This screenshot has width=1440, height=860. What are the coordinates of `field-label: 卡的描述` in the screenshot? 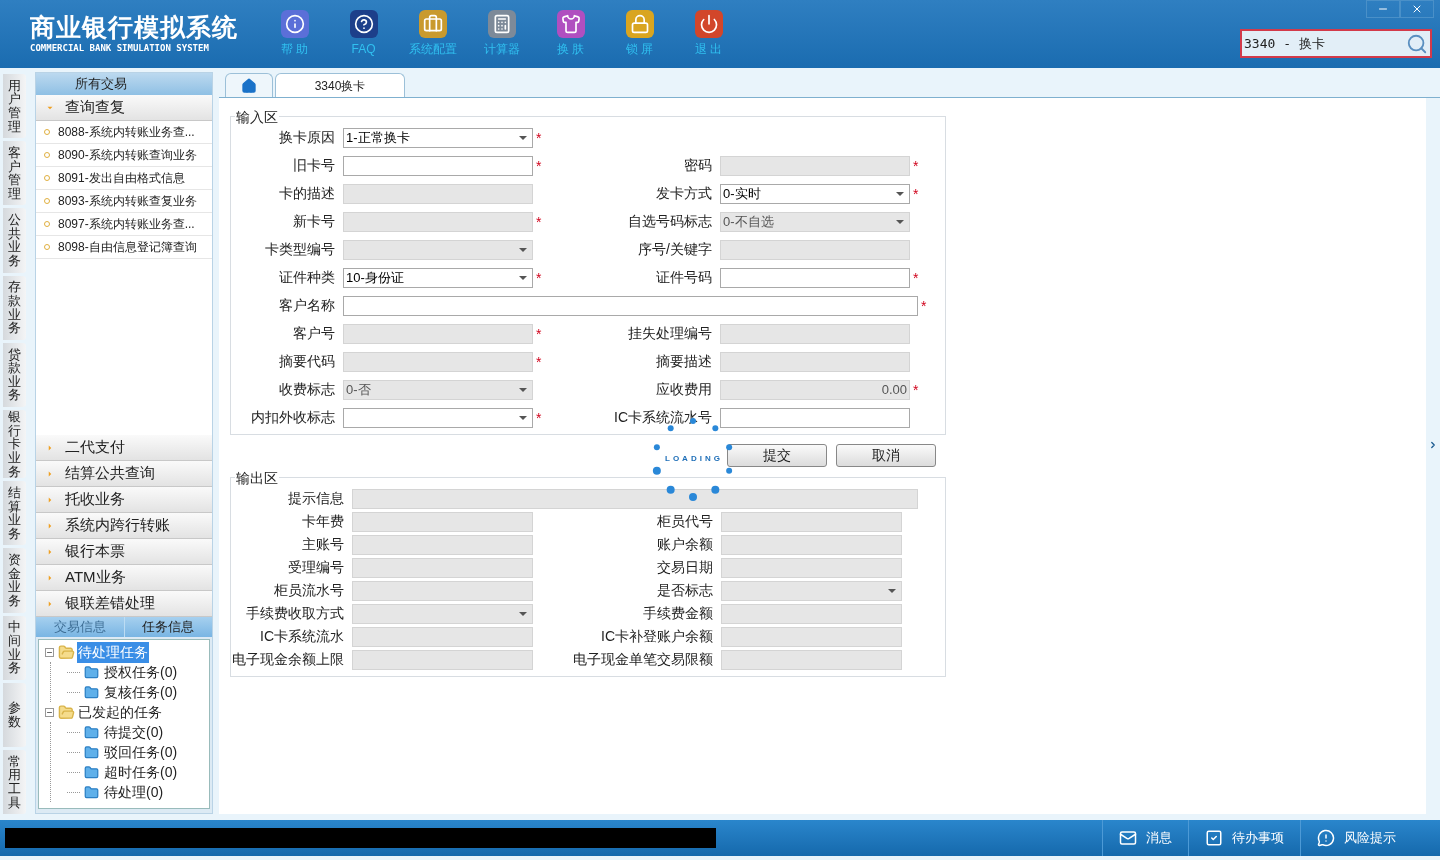 It's located at (307, 193).